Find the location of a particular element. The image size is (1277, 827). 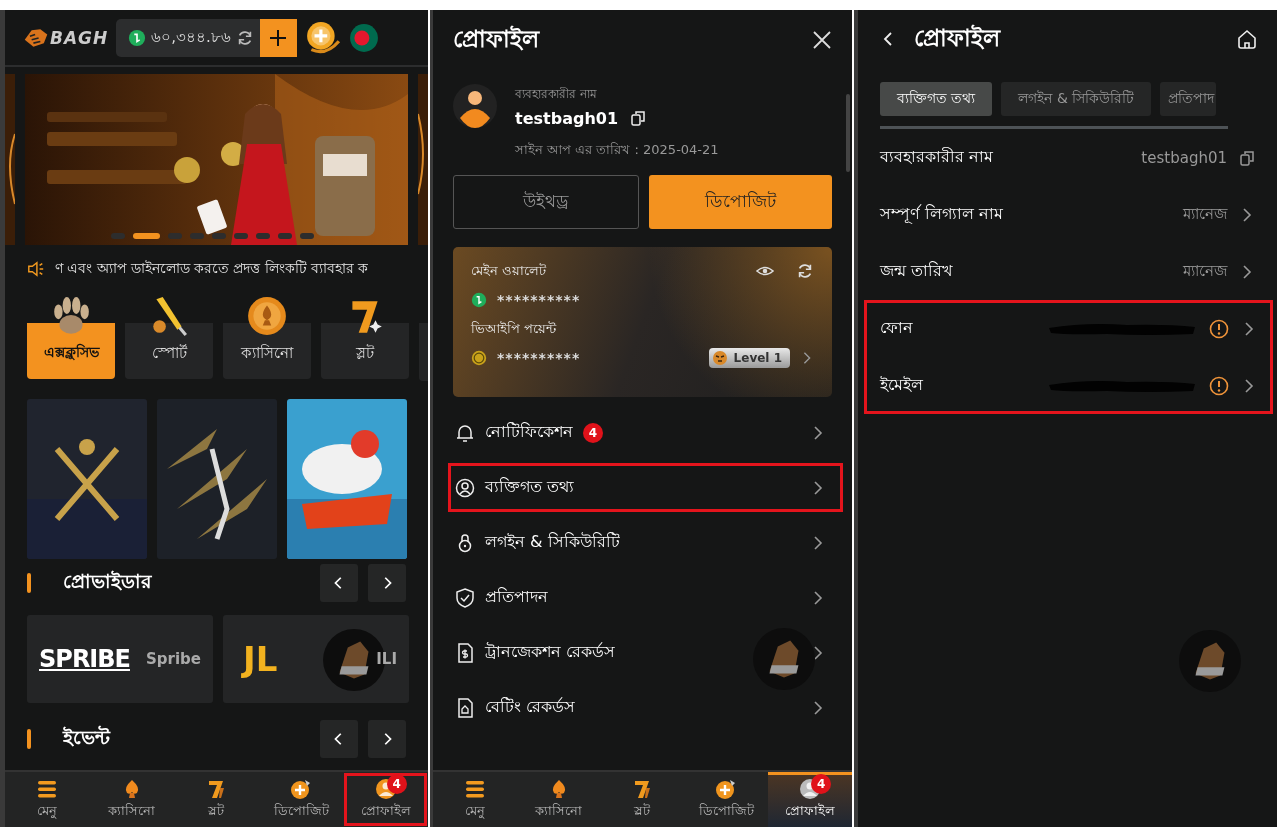

provider-card: SPRIBE Spribe is located at coordinates (120, 659).